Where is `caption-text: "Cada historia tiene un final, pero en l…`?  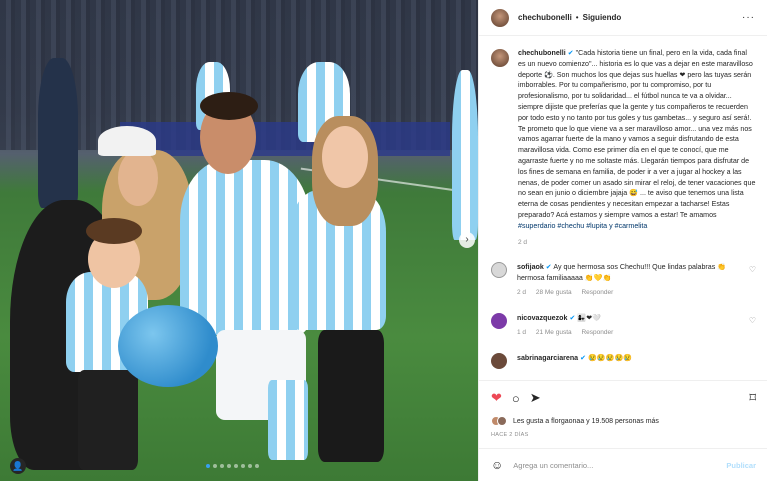 caption-text: "Cada historia tiene un final, pero en l… is located at coordinates (637, 134).